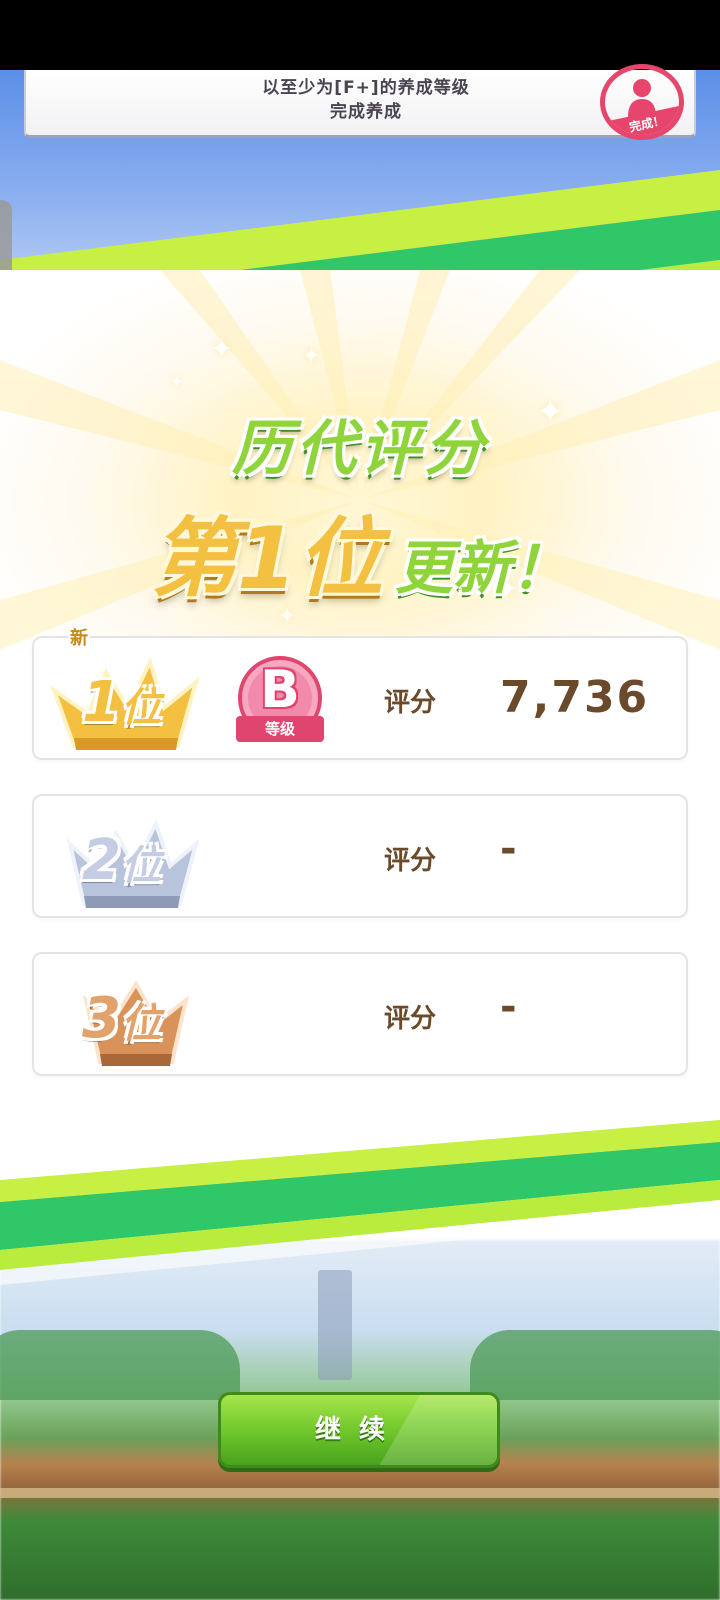  I want to click on new-badge: 新, so click(79, 638).